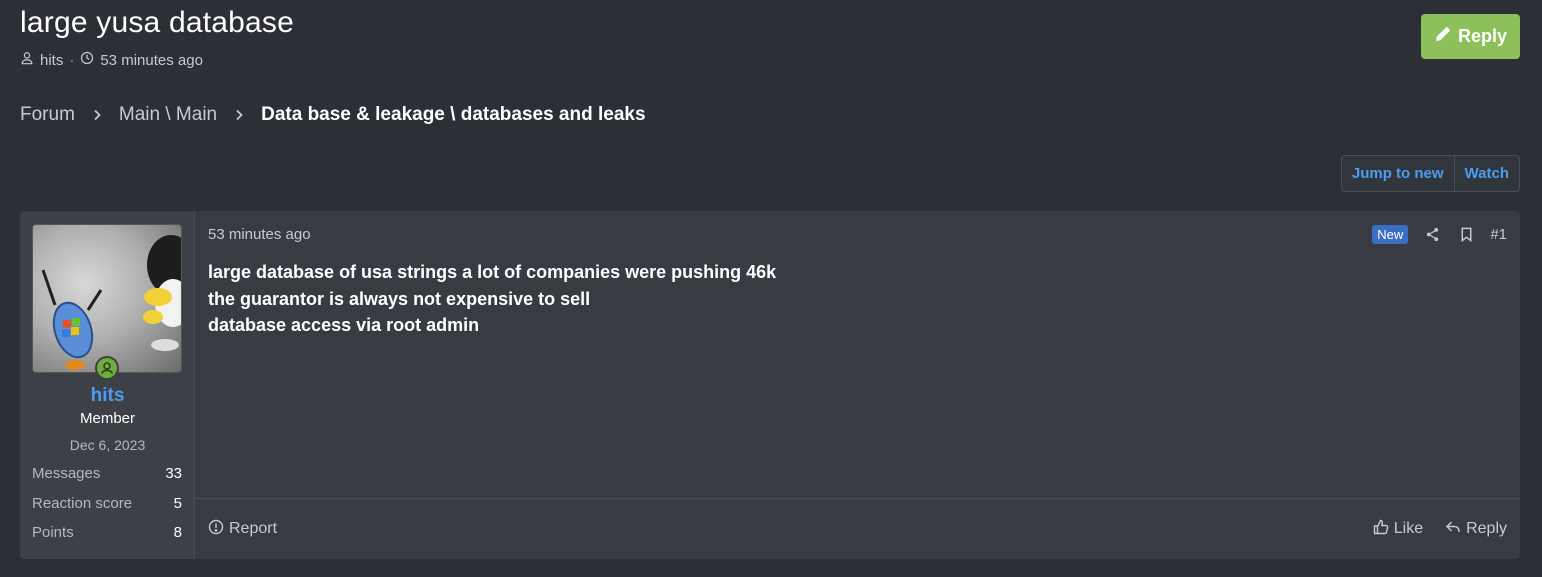 Image resolution: width=1542 pixels, height=577 pixels. Describe the element at coordinates (1381, 529) in the screenshot. I see `thumbs-up-icon` at that location.